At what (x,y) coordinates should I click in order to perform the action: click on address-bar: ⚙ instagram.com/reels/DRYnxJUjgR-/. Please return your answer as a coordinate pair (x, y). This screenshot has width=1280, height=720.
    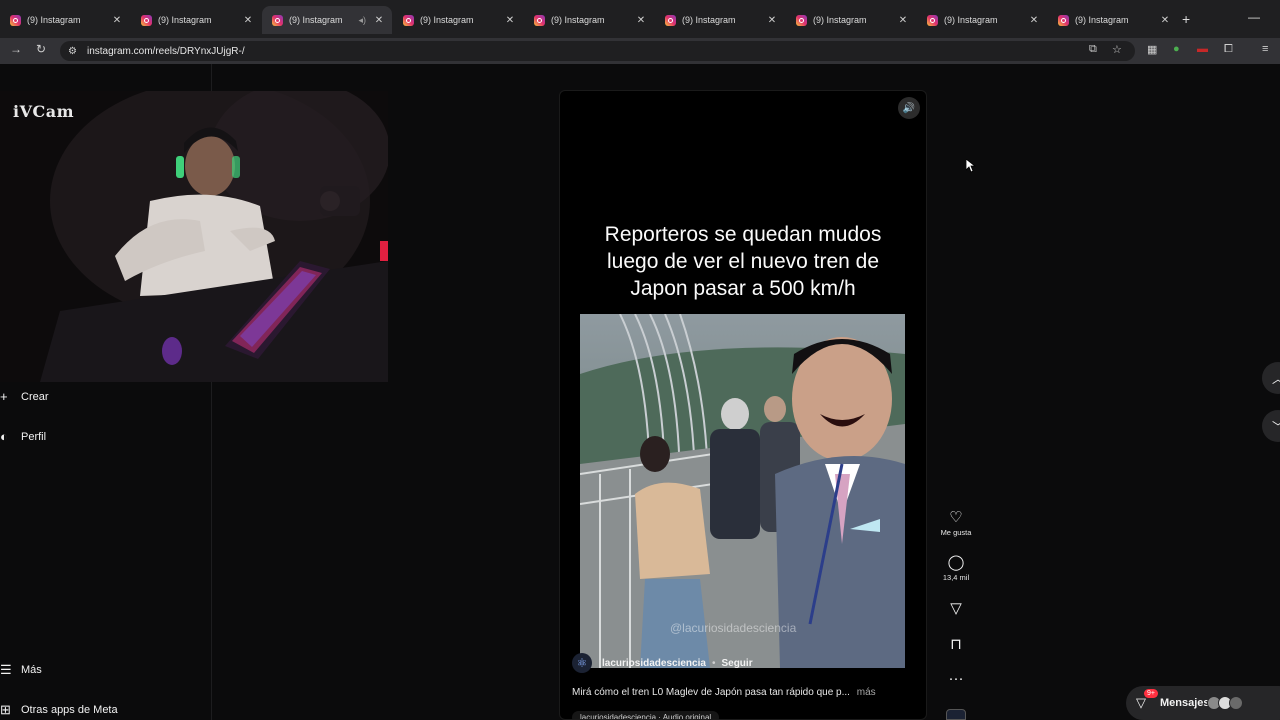
    Looking at the image, I should click on (597, 51).